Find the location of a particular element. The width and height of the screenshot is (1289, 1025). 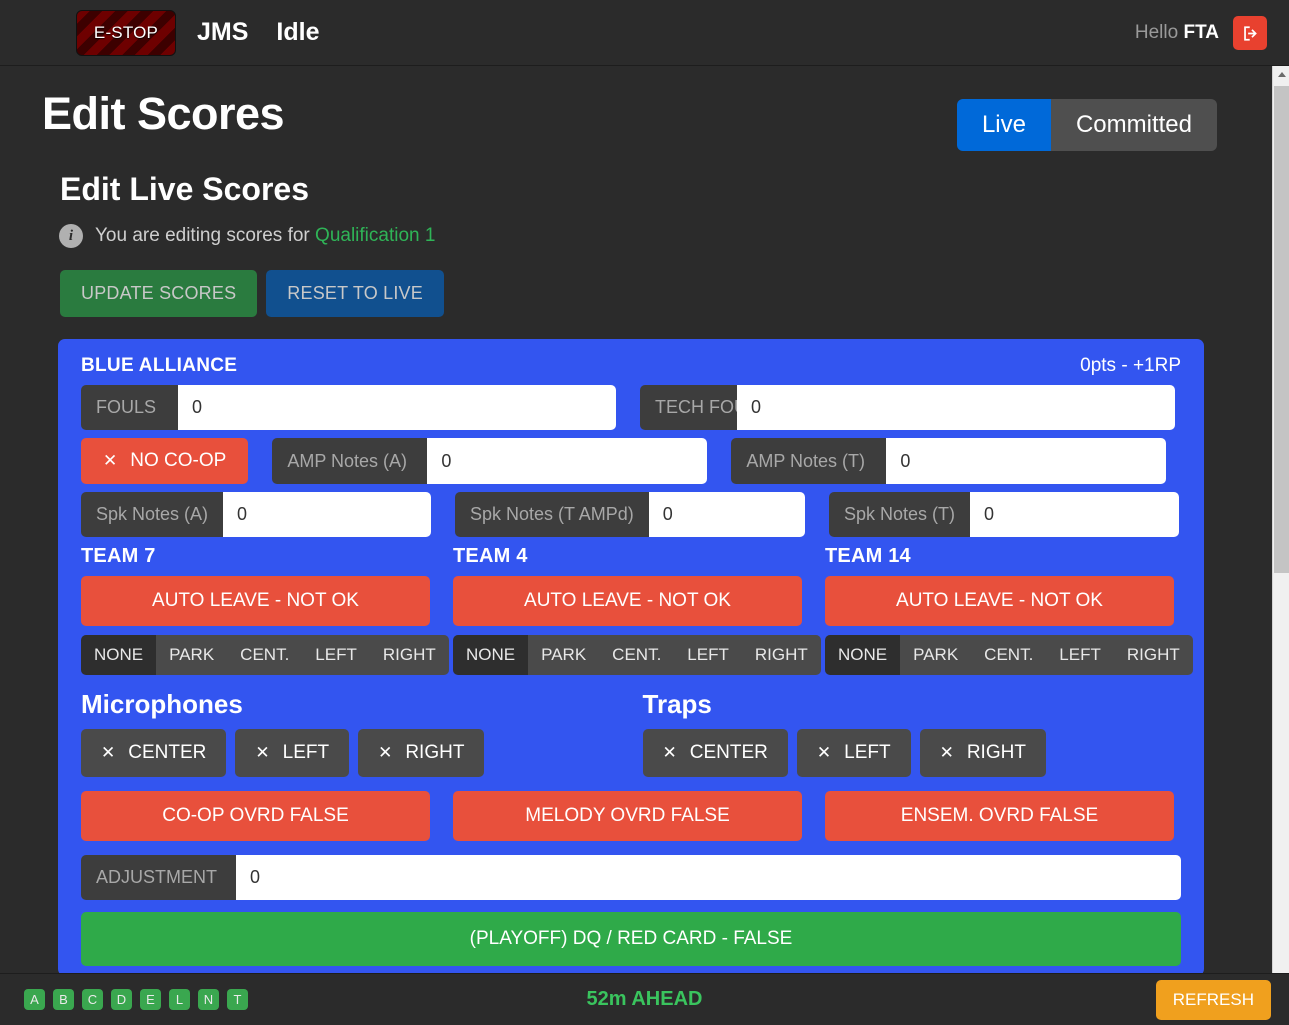

amp-notes-teleop-input is located at coordinates (1026, 461).